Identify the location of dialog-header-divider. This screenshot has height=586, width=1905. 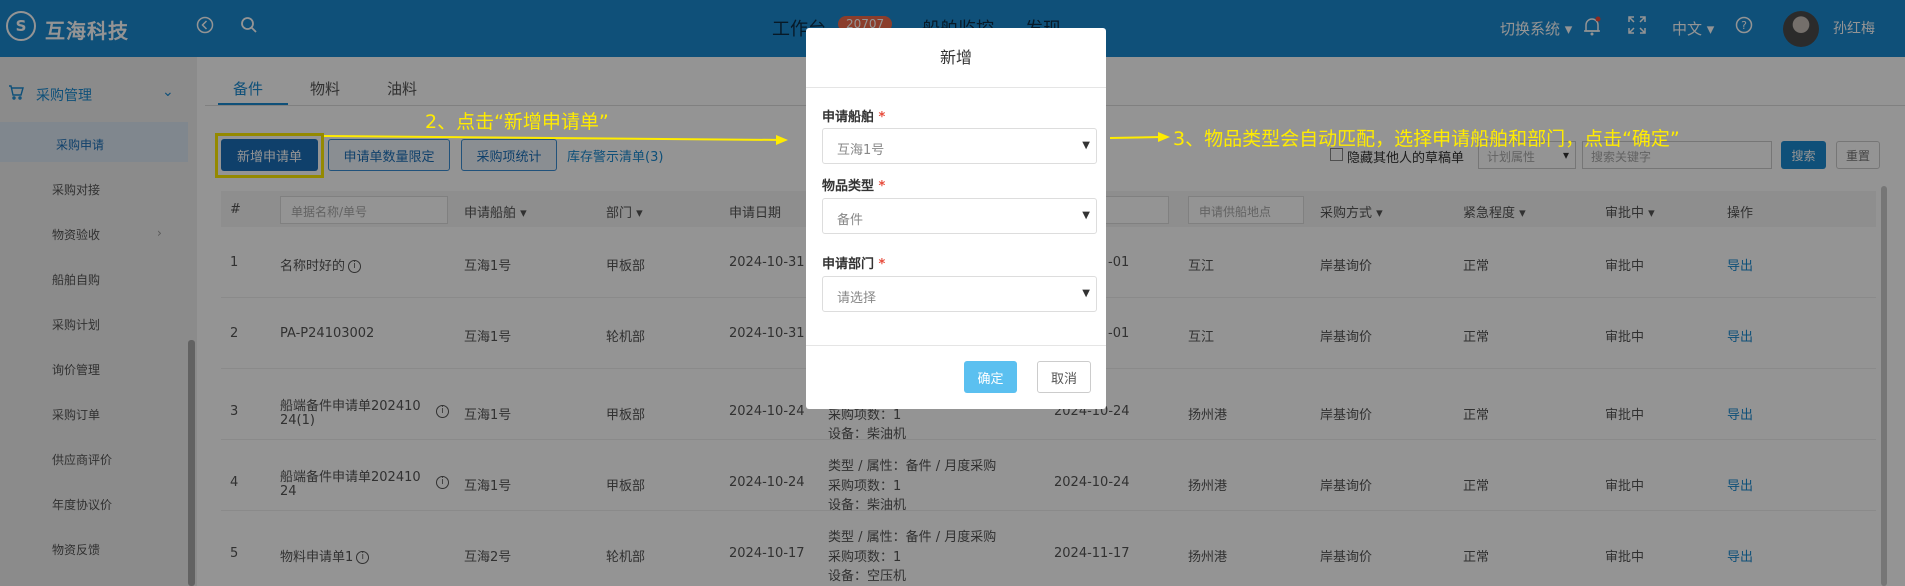
(956, 87).